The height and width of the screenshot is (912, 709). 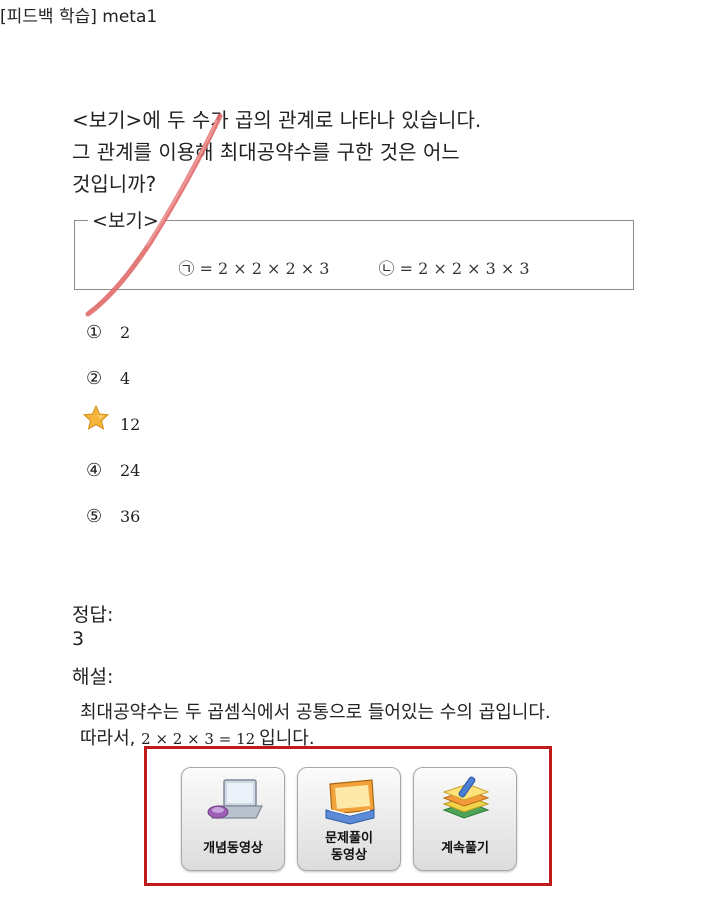 I want to click on question-line: 것입니까?, so click(x=114, y=184).